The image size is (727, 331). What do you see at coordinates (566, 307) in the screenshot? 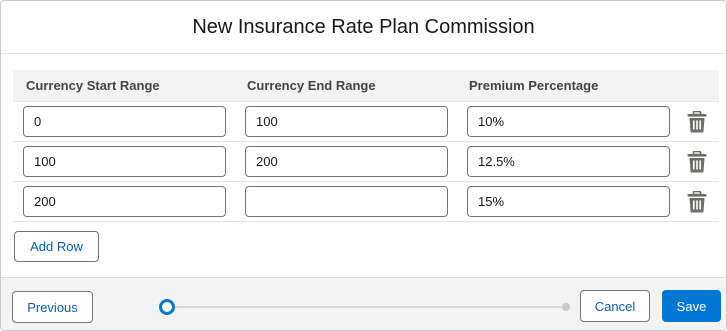
I see `progress-step-next` at bounding box center [566, 307].